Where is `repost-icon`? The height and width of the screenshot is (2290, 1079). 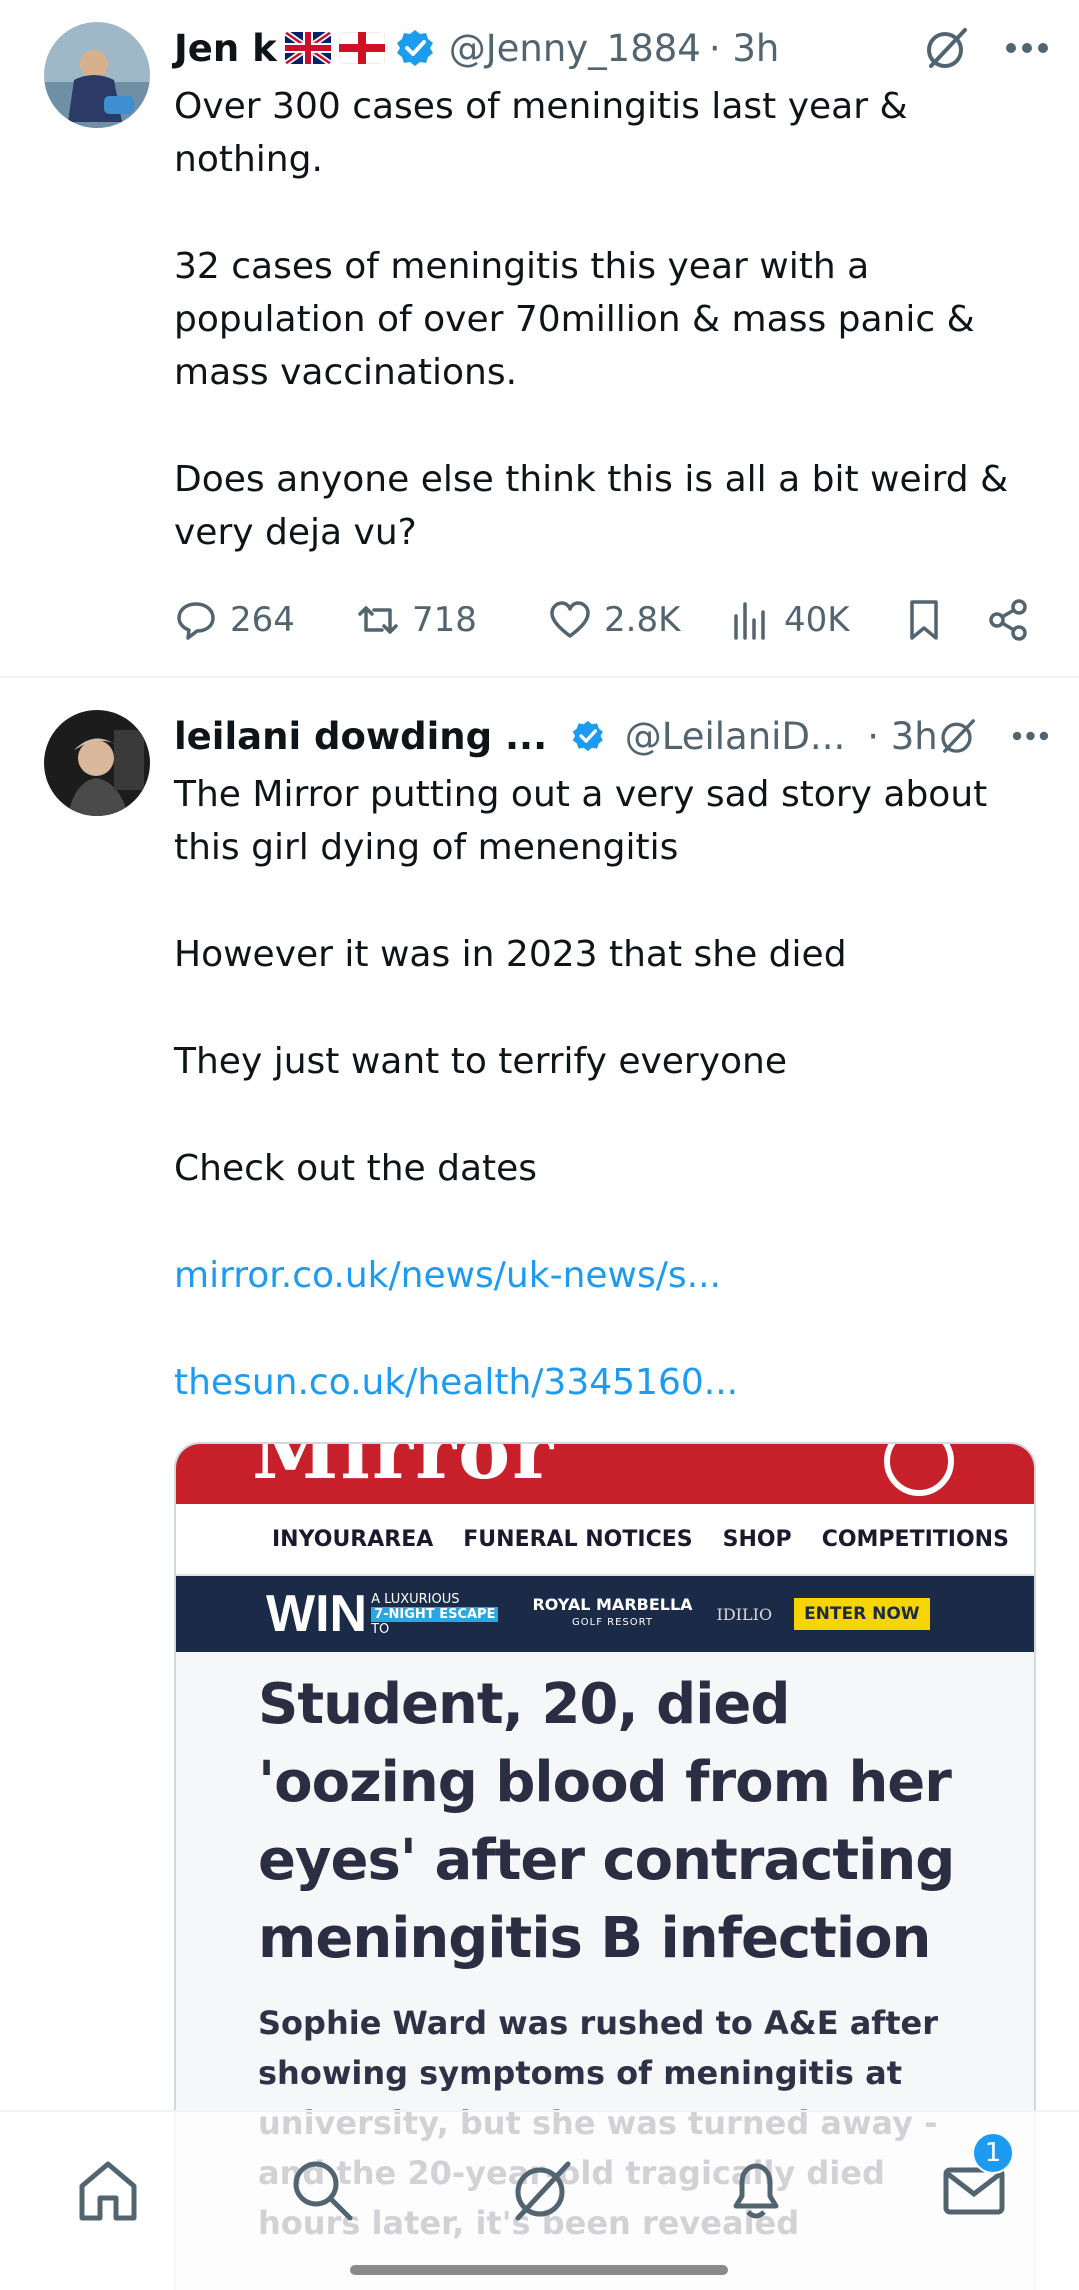 repost-icon is located at coordinates (378, 620).